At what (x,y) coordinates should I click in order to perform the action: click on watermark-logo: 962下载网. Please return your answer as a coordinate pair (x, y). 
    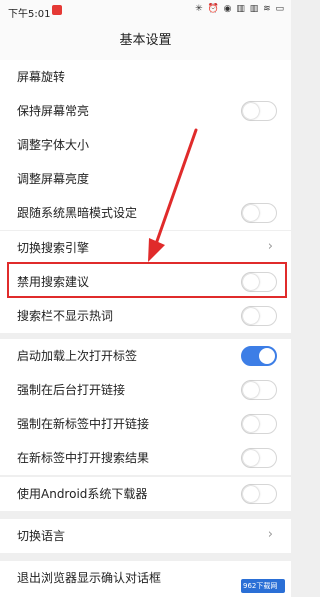
    Looking at the image, I should click on (263, 586).